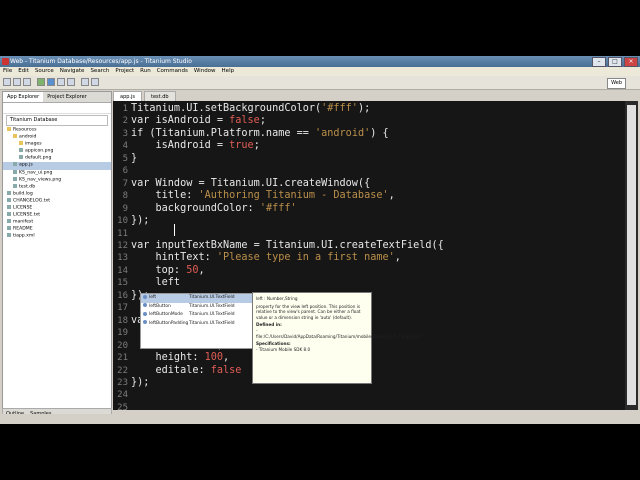 This screenshot has width=640, height=480. What do you see at coordinates (23, 97) in the screenshot?
I see `tab-app-explorer: App Explorer` at bounding box center [23, 97].